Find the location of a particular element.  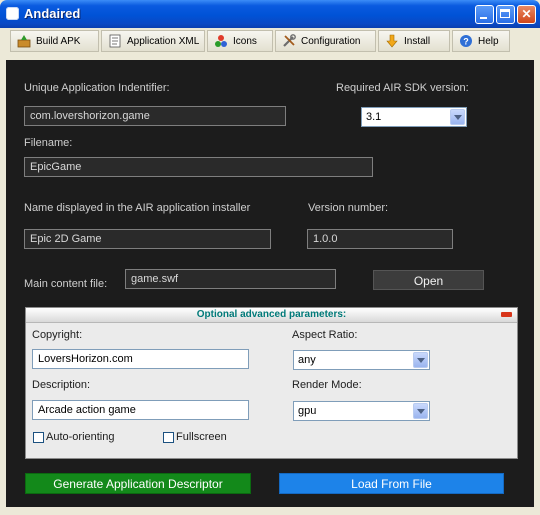

help-label: Help is located at coordinates (488, 41).